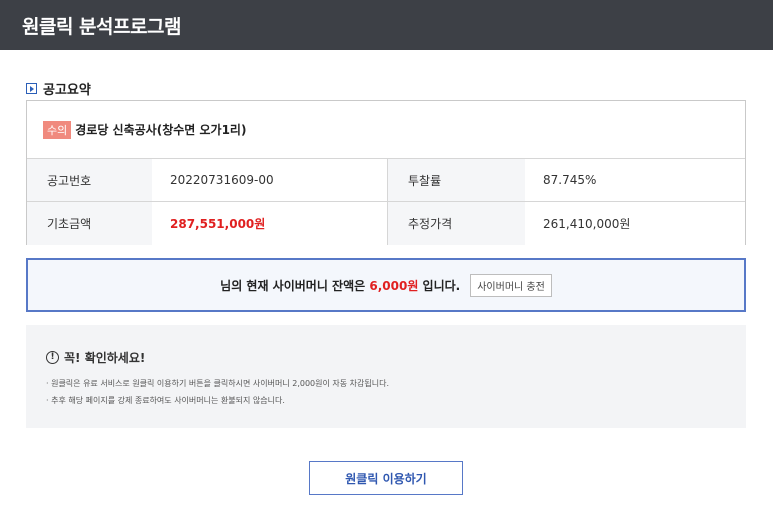  What do you see at coordinates (101, 27) in the screenshot?
I see `app-title: 원클릭 분석프로그램` at bounding box center [101, 27].